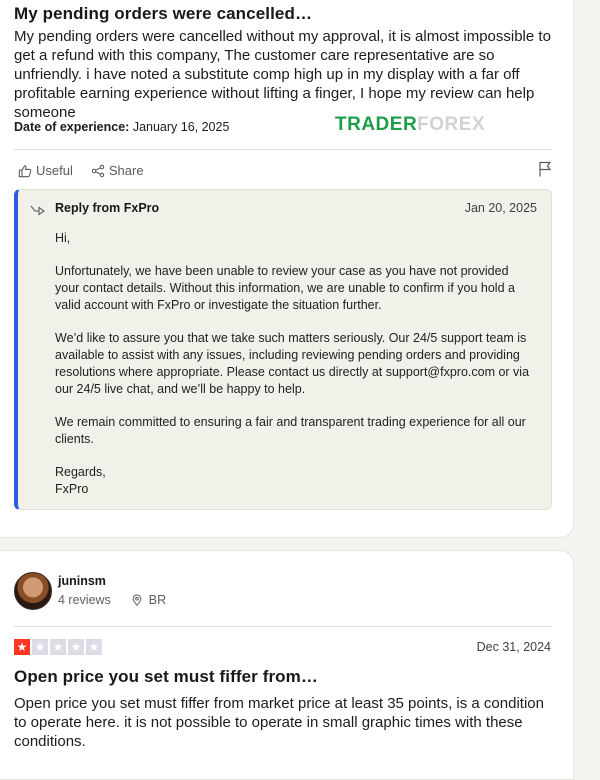 Image resolution: width=600 pixels, height=780 pixels. I want to click on share-icon, so click(98, 170).